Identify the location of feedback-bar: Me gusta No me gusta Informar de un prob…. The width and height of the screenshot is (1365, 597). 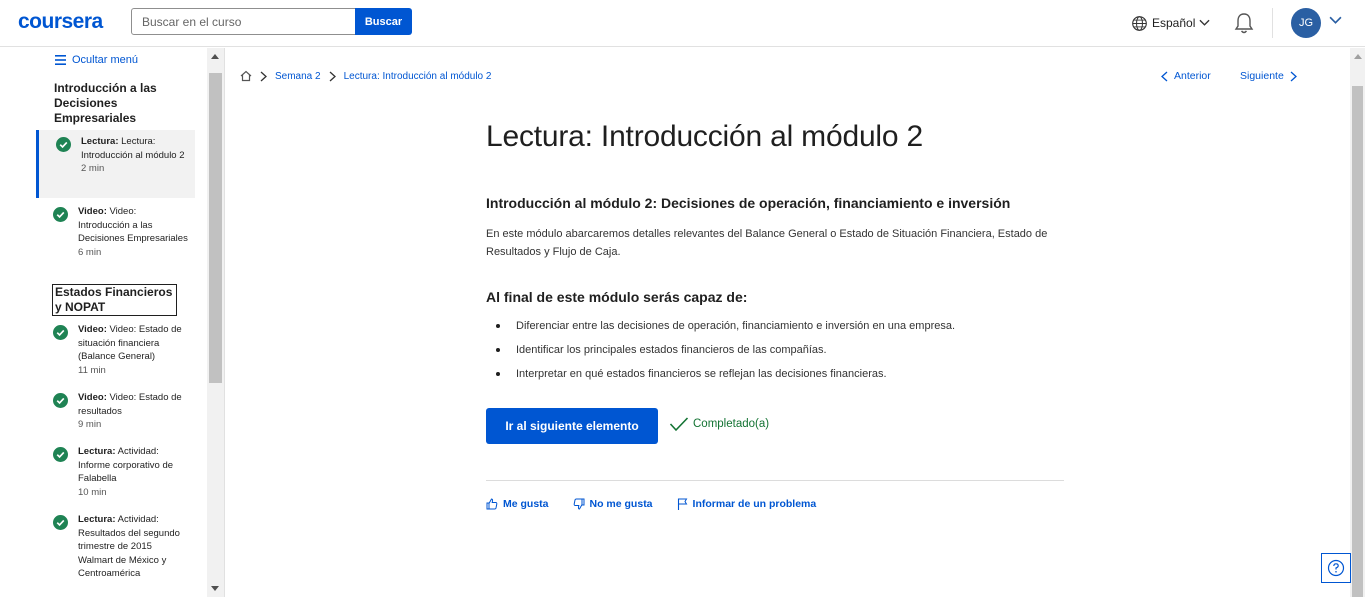
(651, 504).